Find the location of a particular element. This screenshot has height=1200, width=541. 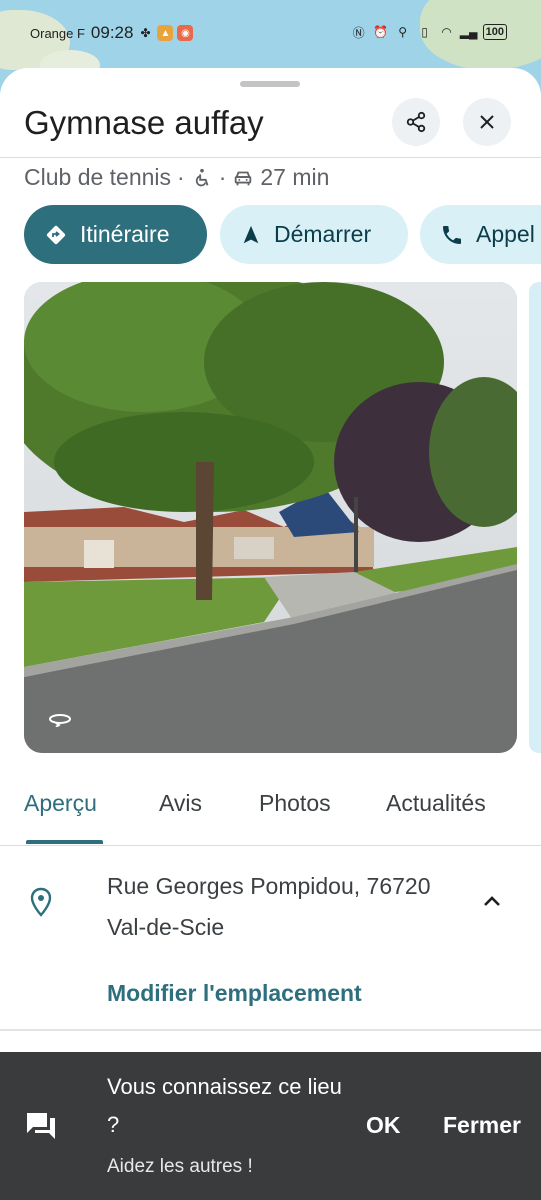

snackbar-subtitle: Aidez les autres ! is located at coordinates (180, 1166).